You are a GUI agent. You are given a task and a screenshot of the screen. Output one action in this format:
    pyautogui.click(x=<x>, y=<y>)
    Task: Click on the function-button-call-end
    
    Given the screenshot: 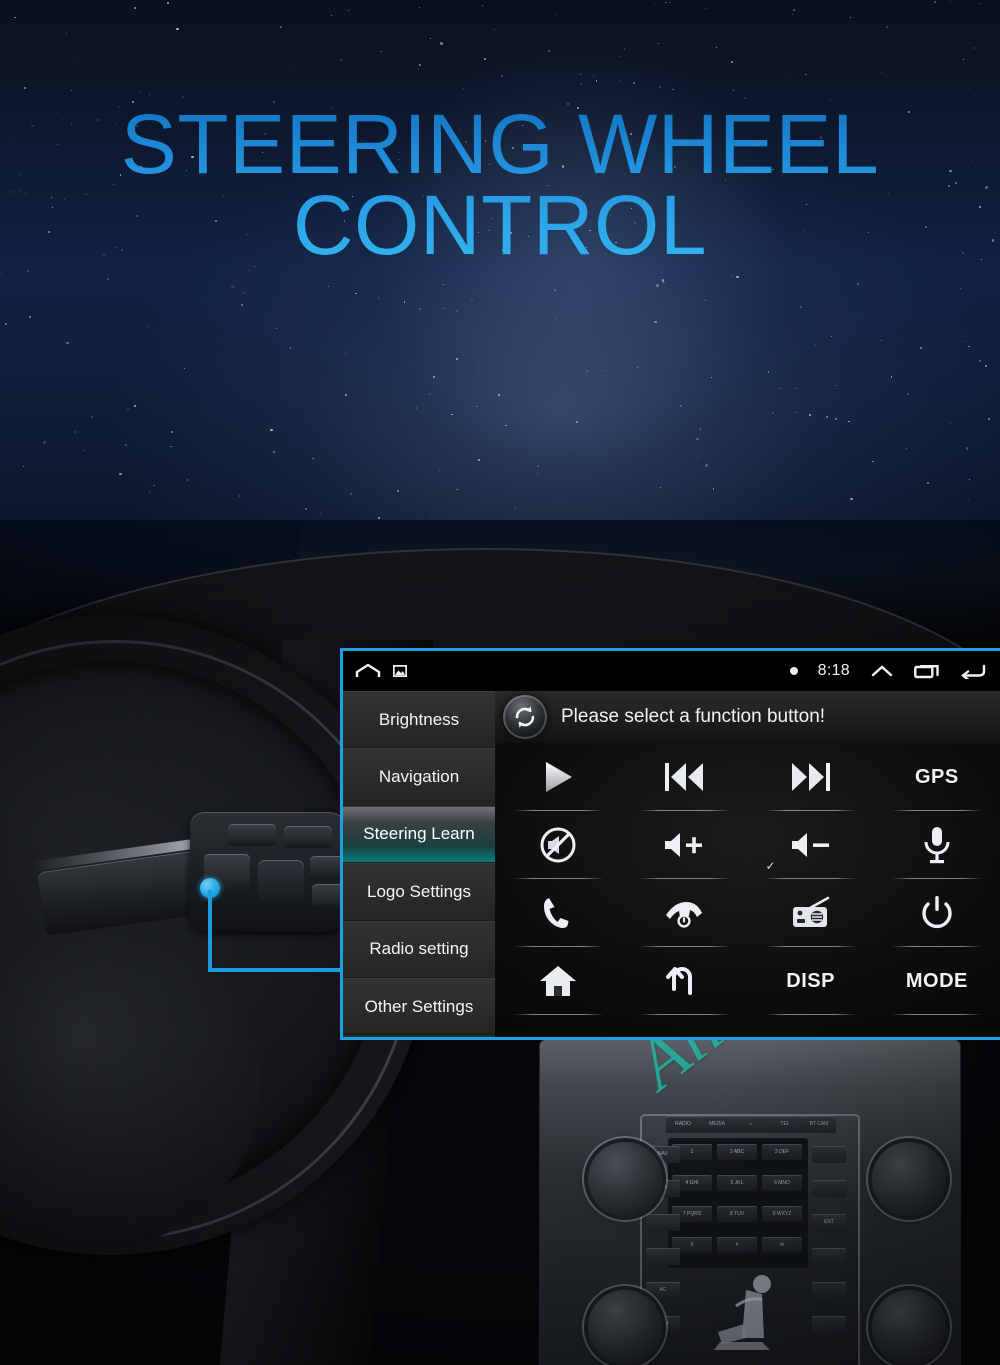 What is the action you would take?
    pyautogui.click(x=684, y=913)
    